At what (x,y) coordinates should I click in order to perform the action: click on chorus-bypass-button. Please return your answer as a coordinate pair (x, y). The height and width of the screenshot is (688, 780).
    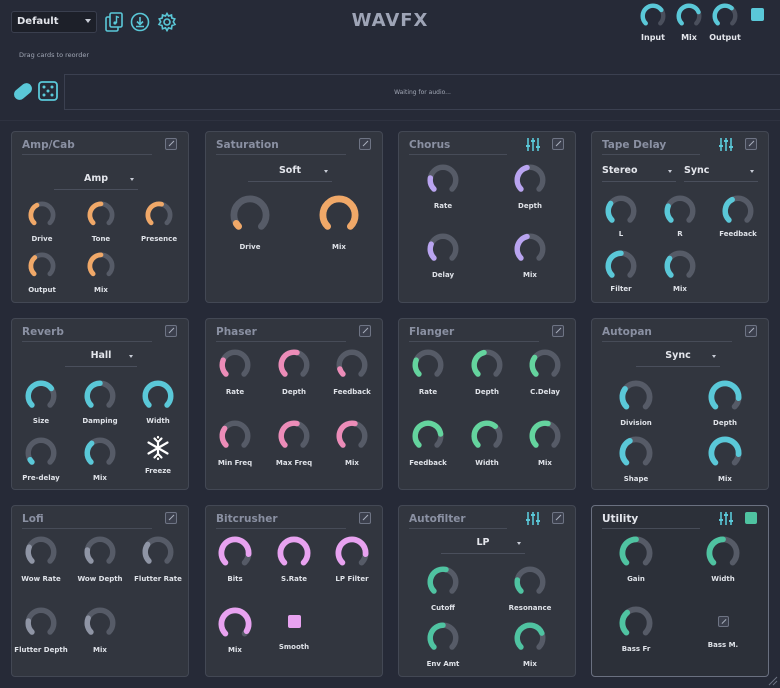
    Looking at the image, I should click on (558, 144).